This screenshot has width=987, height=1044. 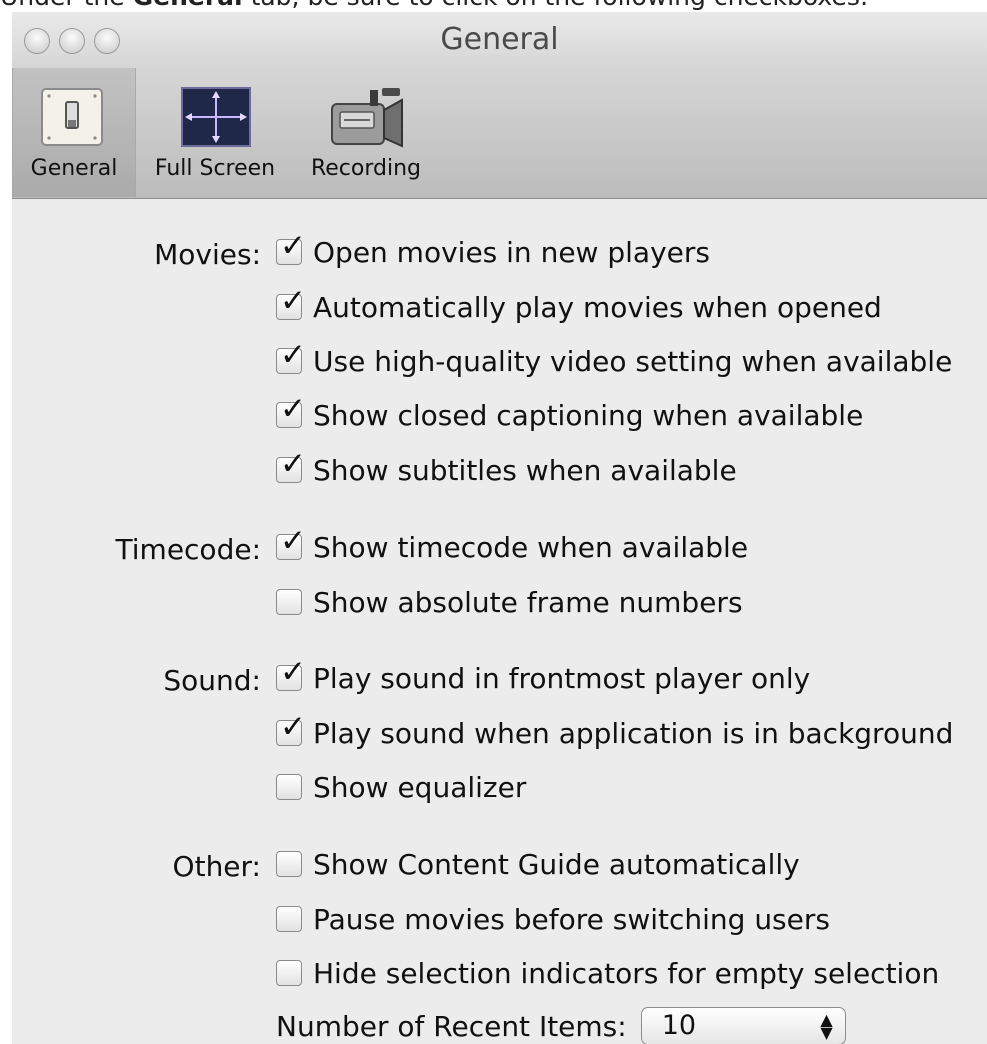 What do you see at coordinates (531, 547) in the screenshot?
I see `option-label: Show timecode when available` at bounding box center [531, 547].